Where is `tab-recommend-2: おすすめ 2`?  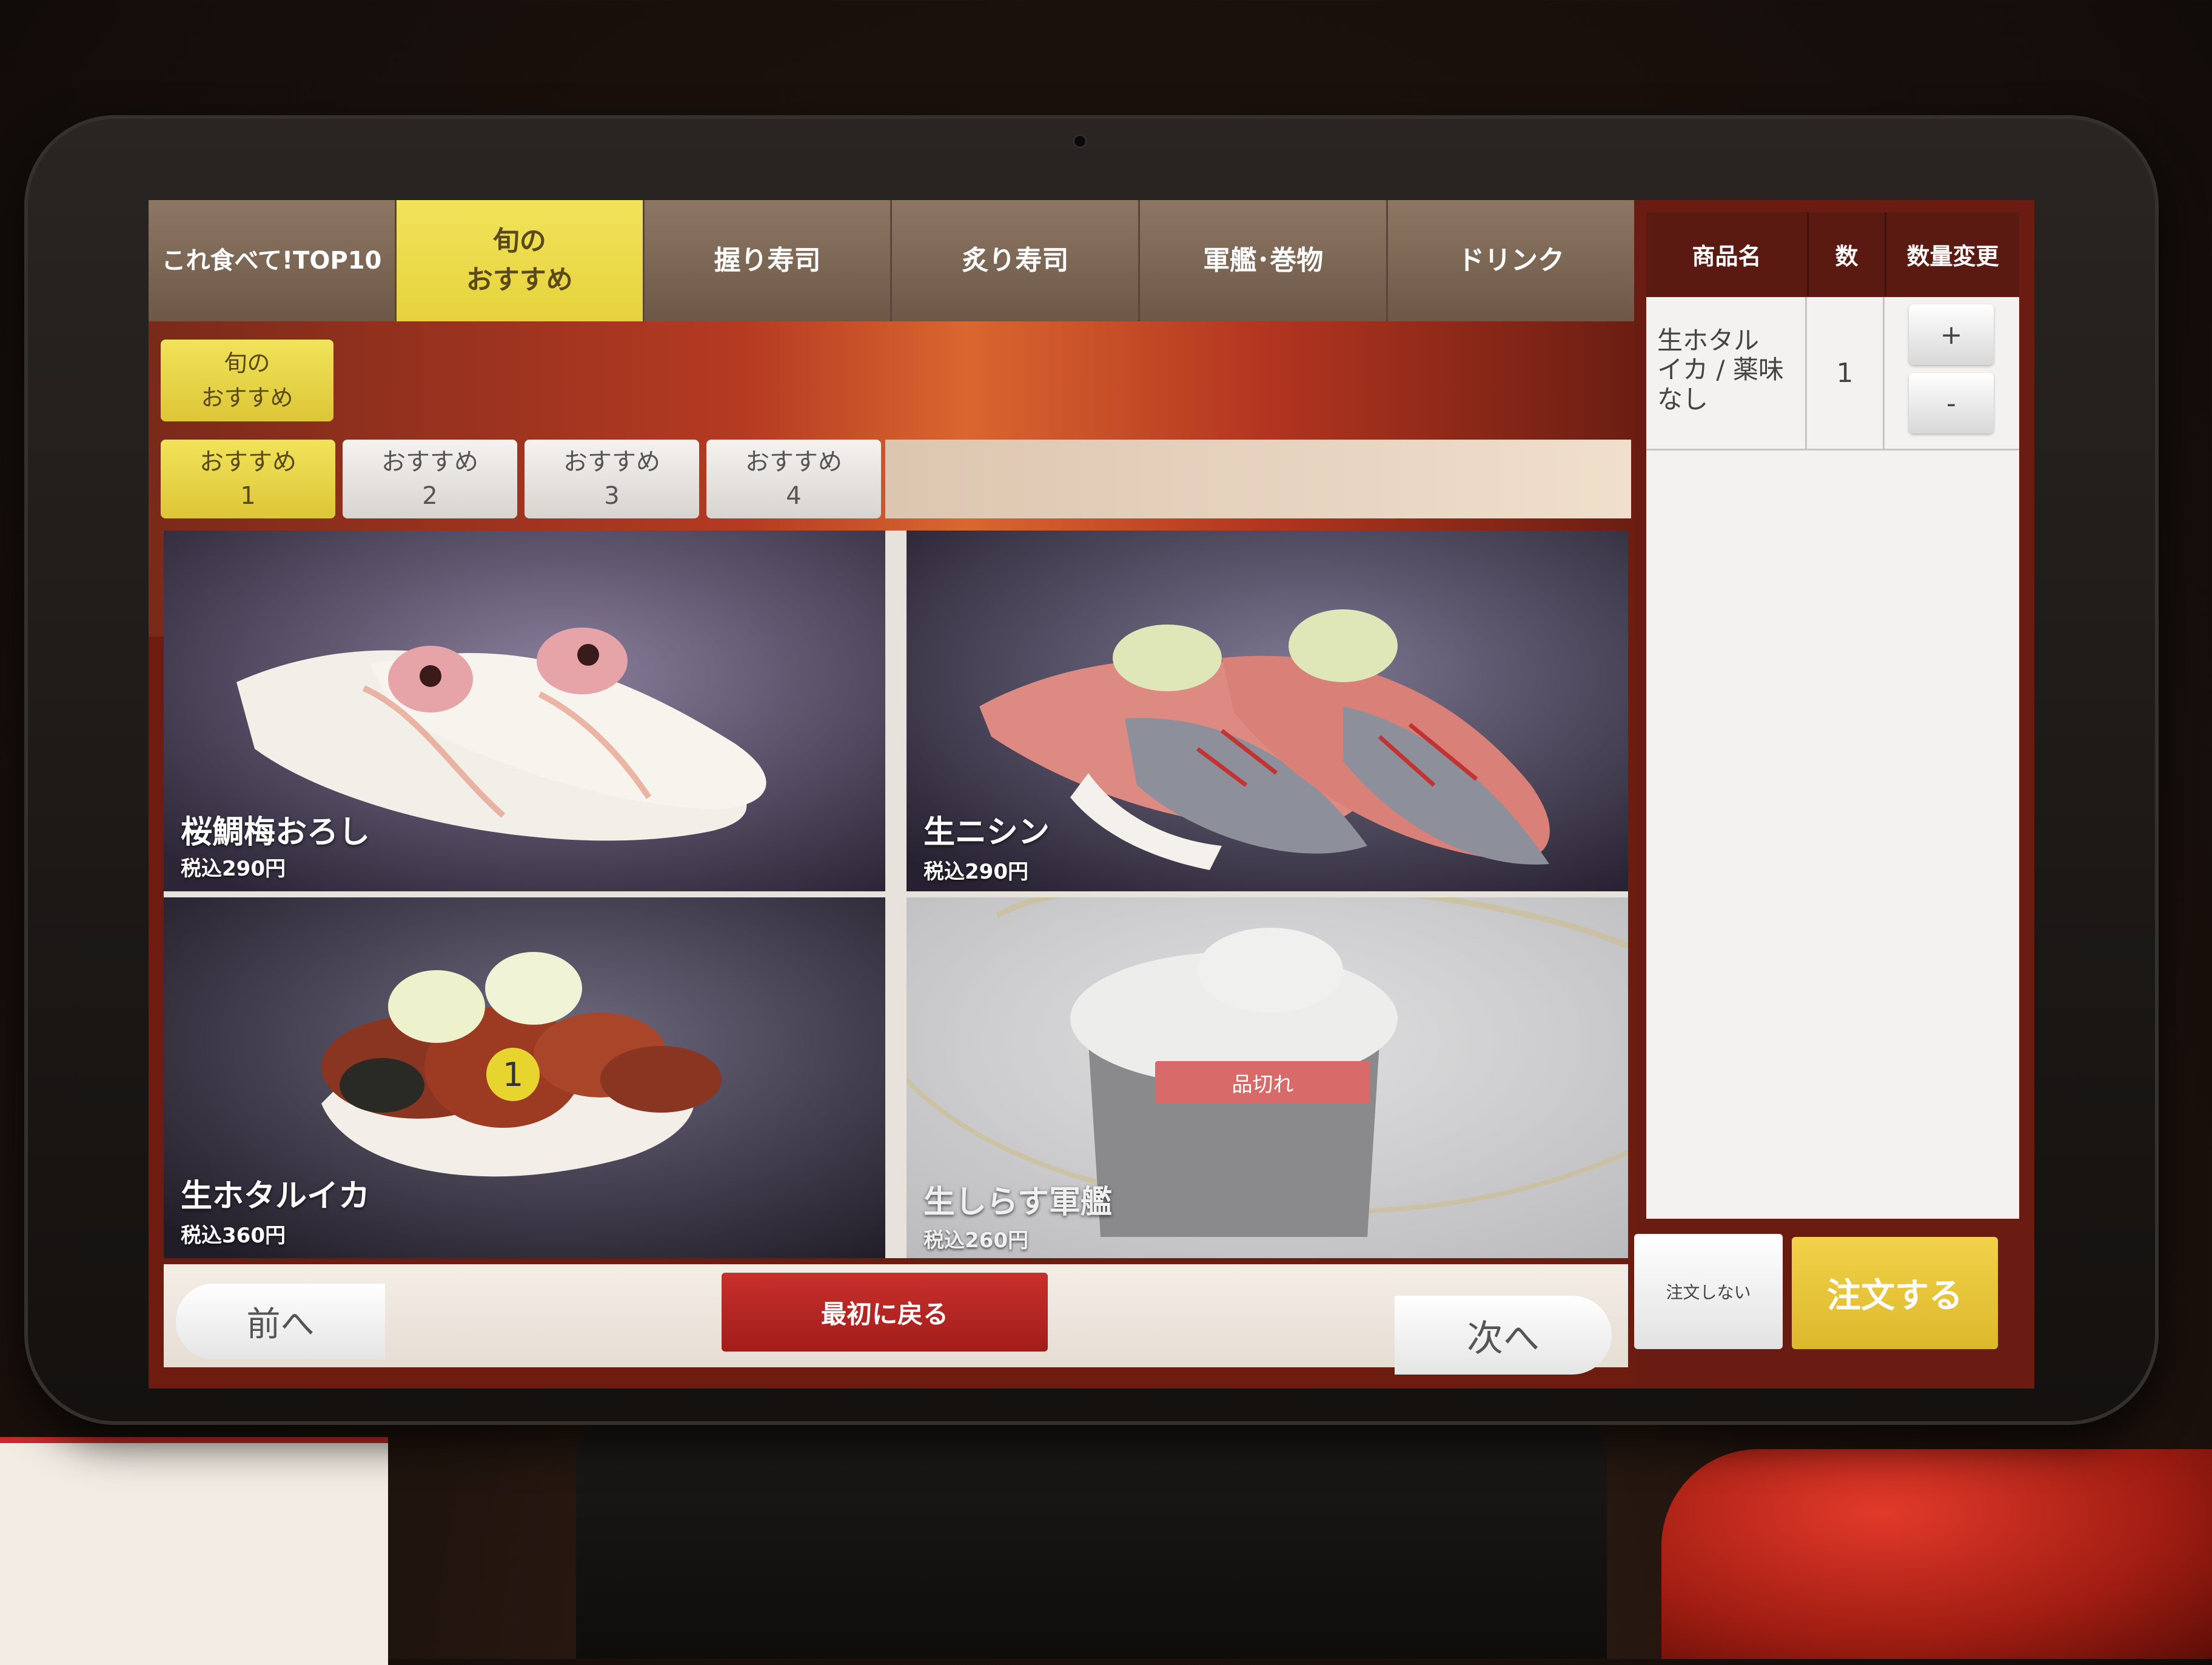
tab-recommend-2: おすすめ 2 is located at coordinates (430, 479).